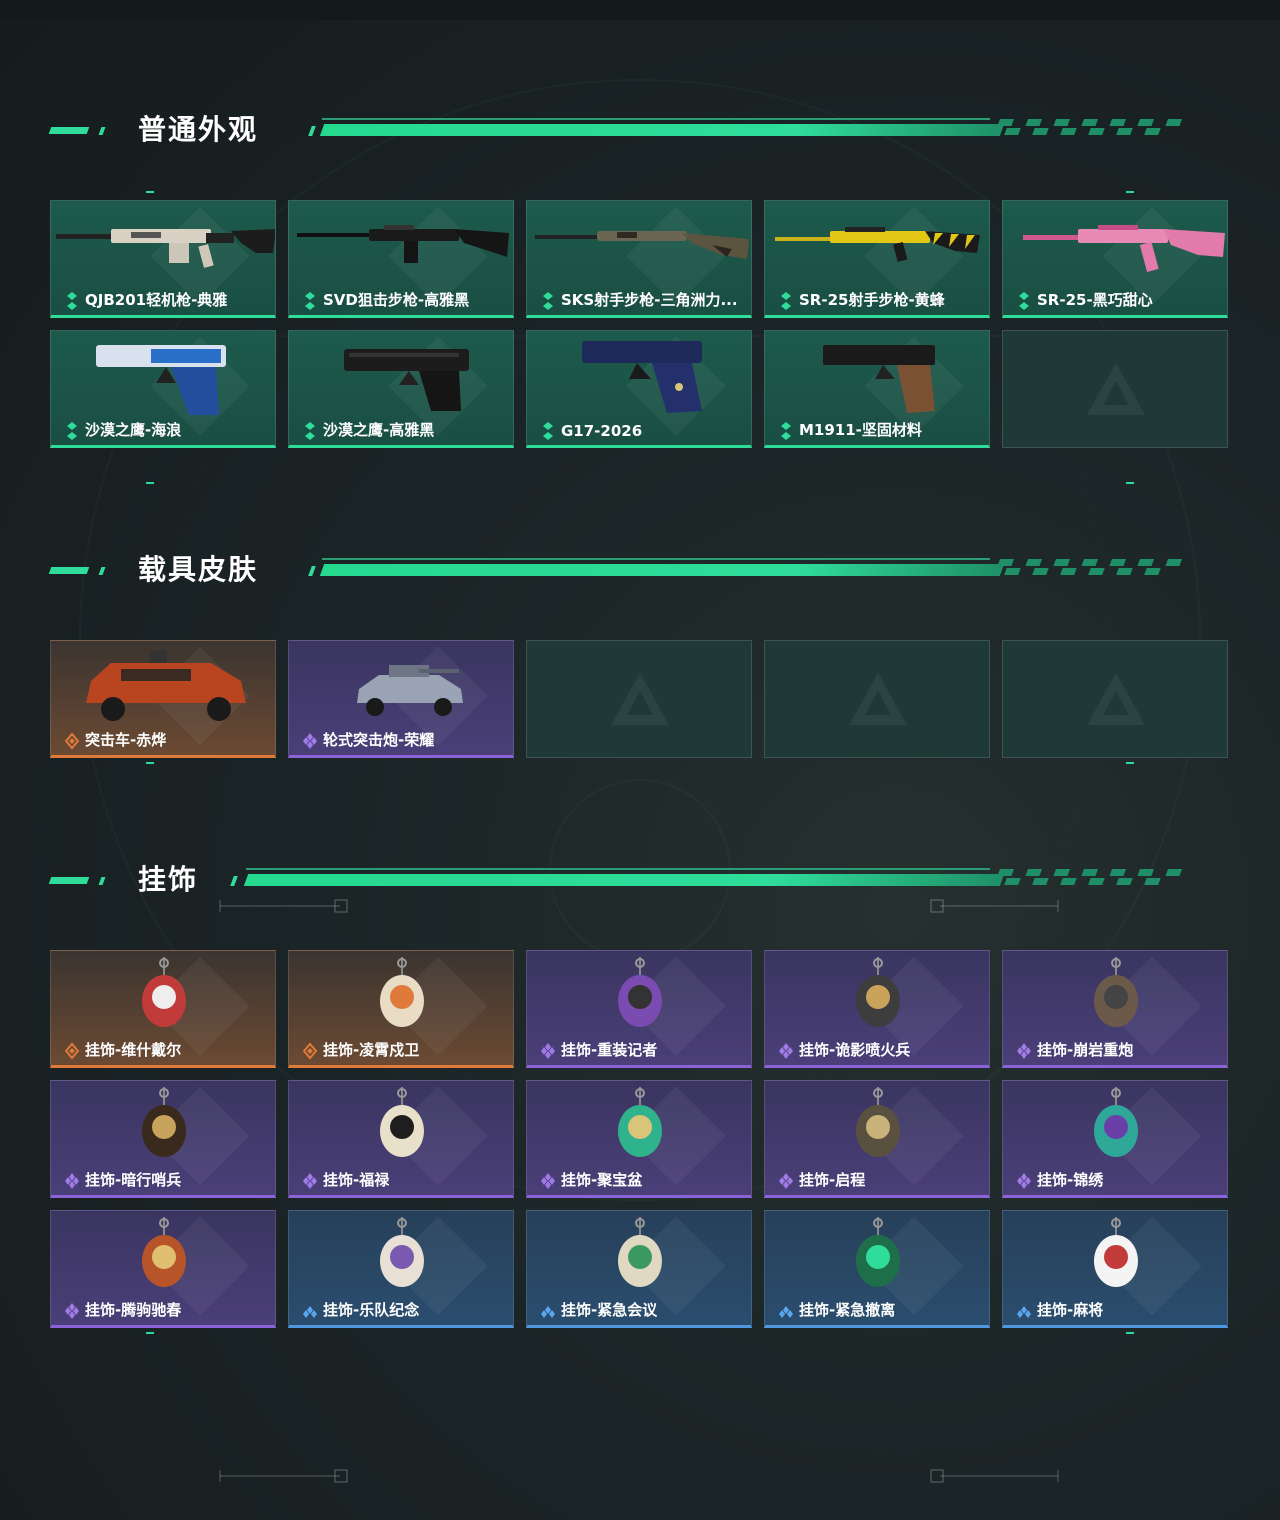 This screenshot has width=1280, height=1520. I want to click on charm-card: 挂饰-紧急撤离, so click(877, 1269).